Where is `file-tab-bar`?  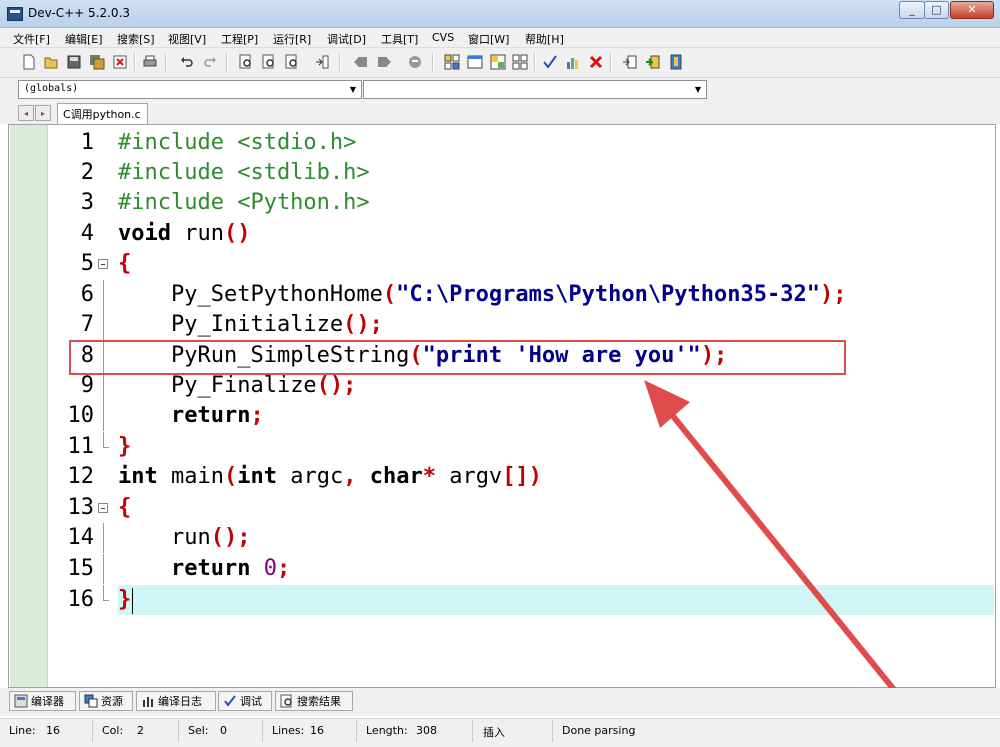 file-tab-bar is located at coordinates (500, 113).